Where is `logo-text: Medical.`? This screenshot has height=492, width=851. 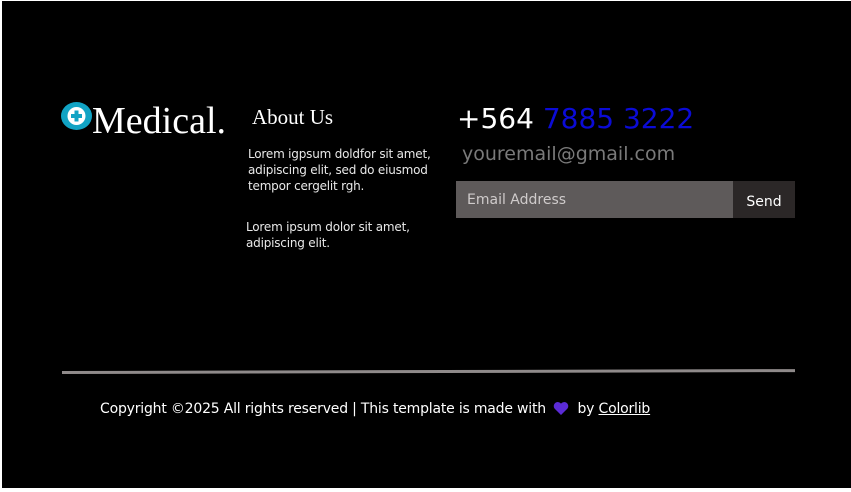
logo-text: Medical. is located at coordinates (159, 121).